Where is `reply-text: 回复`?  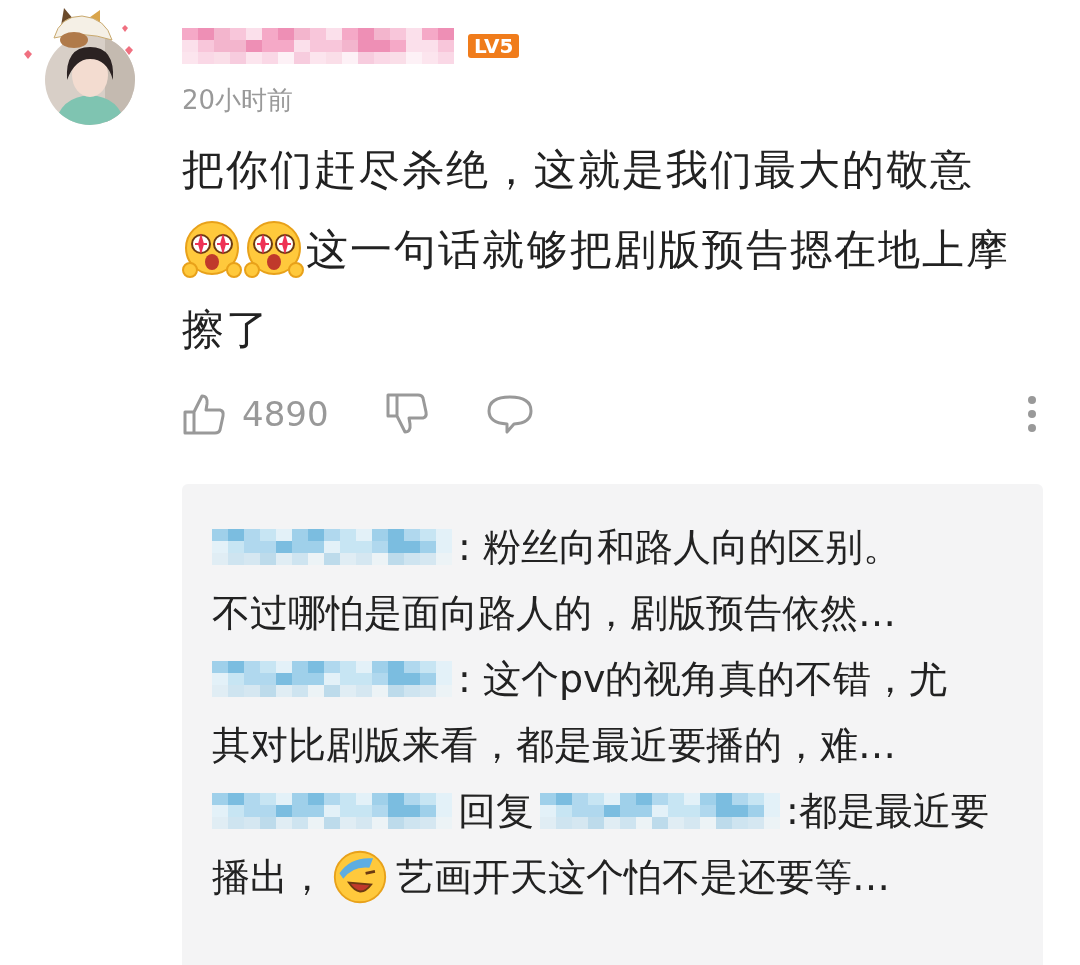
reply-text: 回复 is located at coordinates (496, 811).